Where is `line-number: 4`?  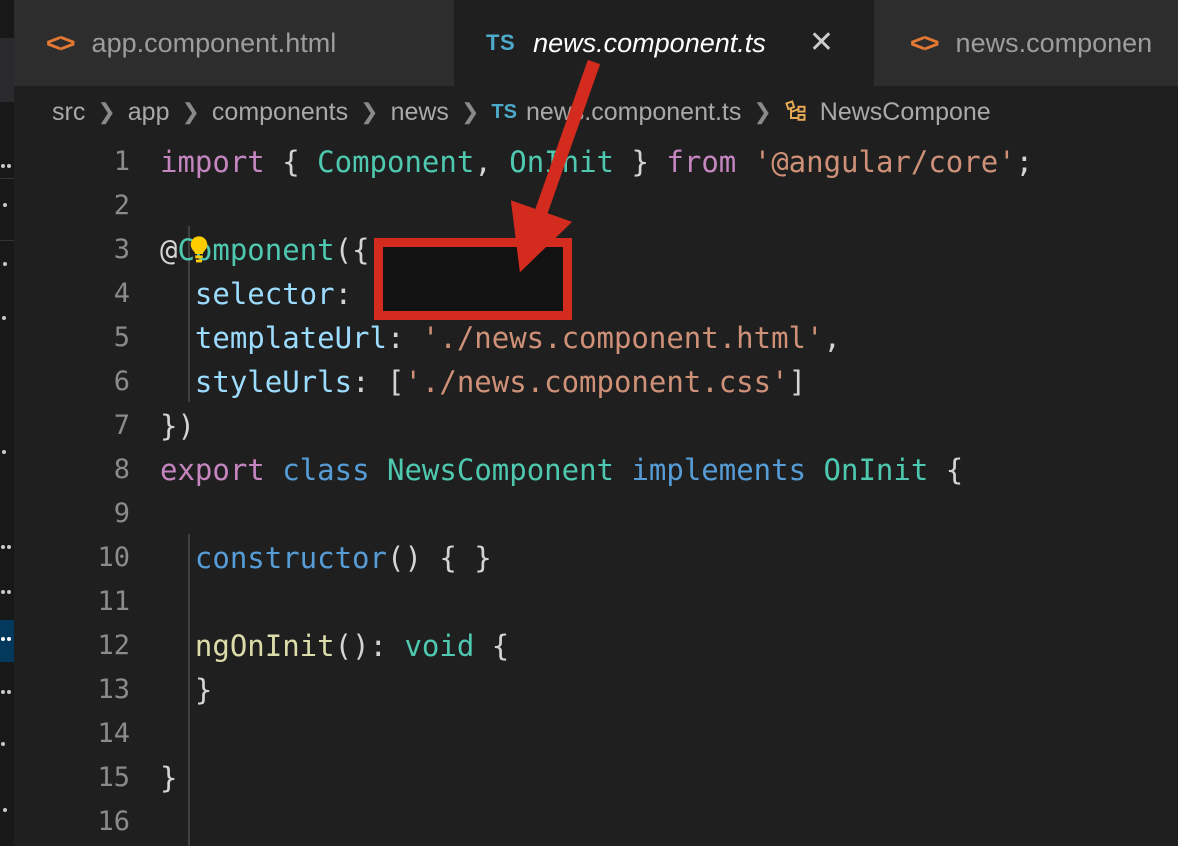
line-number: 4 is located at coordinates (121, 293).